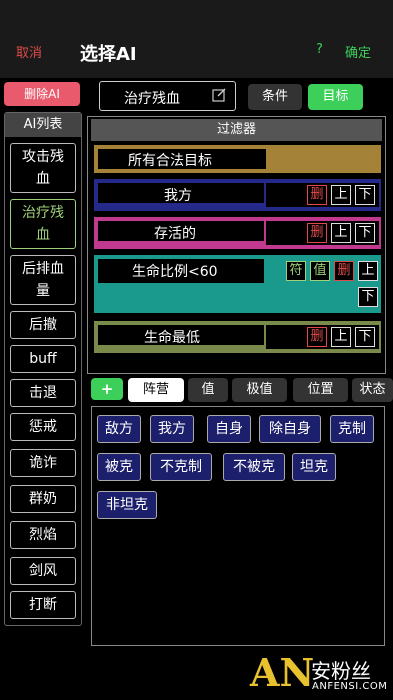  I want to click on ai-list-item-label: 群奶, so click(43, 499).